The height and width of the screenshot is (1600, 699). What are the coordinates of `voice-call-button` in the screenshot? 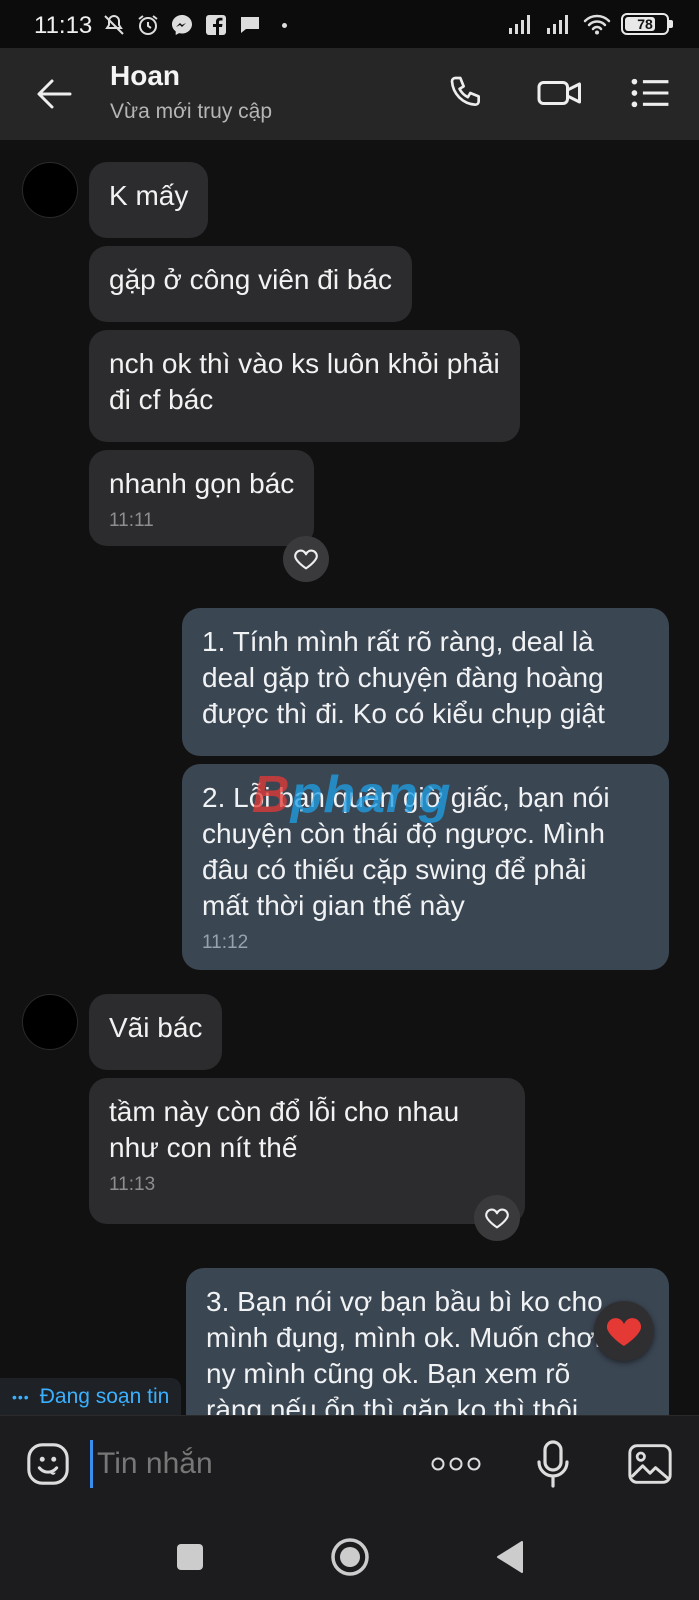 It's located at (467, 93).